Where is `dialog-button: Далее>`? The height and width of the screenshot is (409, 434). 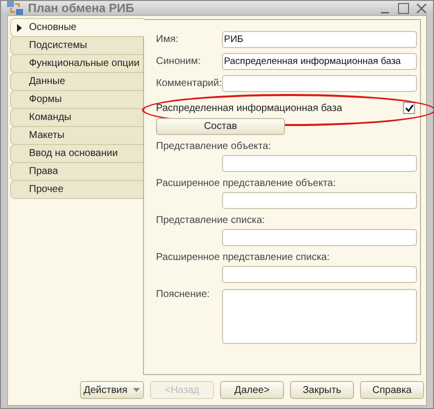 dialog-button: Далее> is located at coordinates (252, 390).